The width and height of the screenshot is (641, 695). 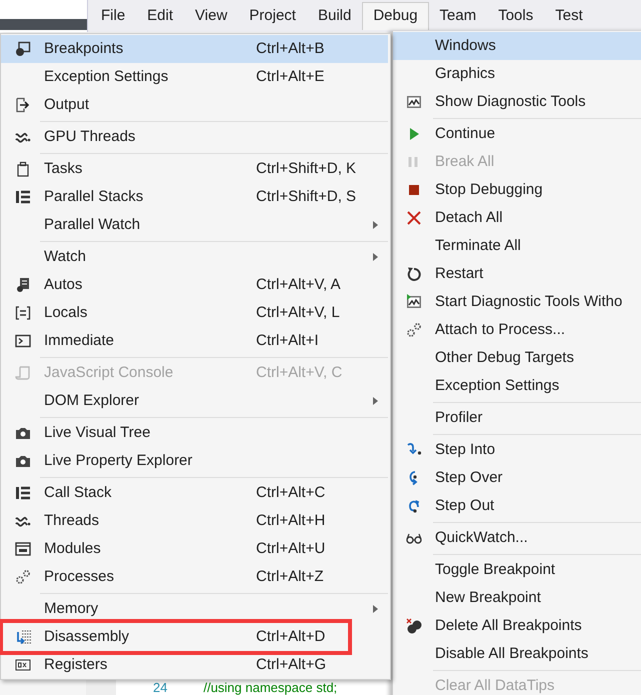 What do you see at coordinates (272, 16) in the screenshot?
I see `menu-item: Project` at bounding box center [272, 16].